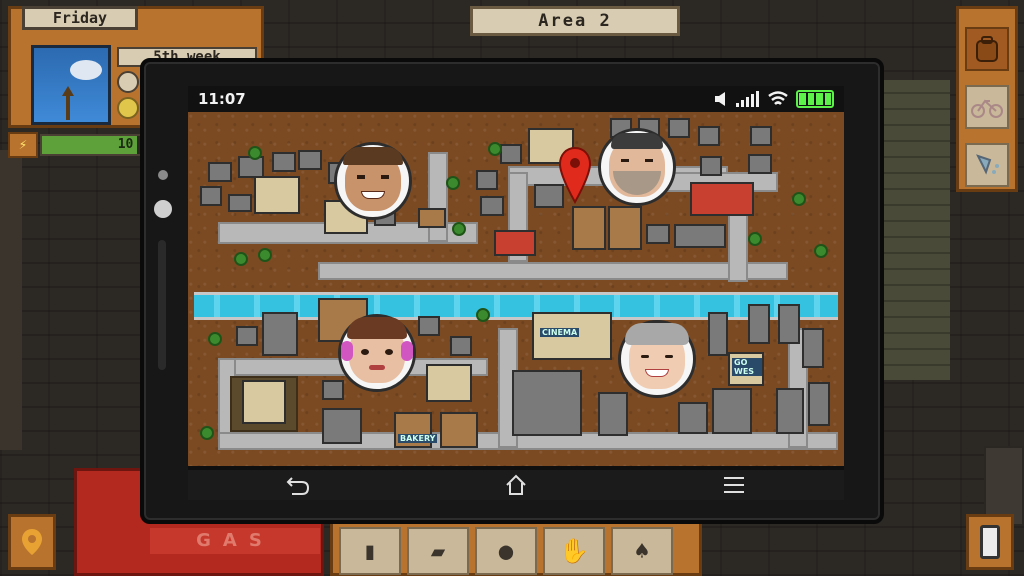  Describe the element at coordinates (342, 426) in the screenshot. I see `clinic` at that location.